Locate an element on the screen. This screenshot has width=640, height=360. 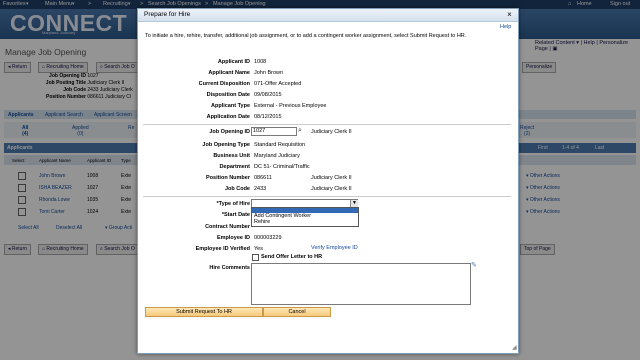
job-code-value: 2433 is located at coordinates (260, 189).